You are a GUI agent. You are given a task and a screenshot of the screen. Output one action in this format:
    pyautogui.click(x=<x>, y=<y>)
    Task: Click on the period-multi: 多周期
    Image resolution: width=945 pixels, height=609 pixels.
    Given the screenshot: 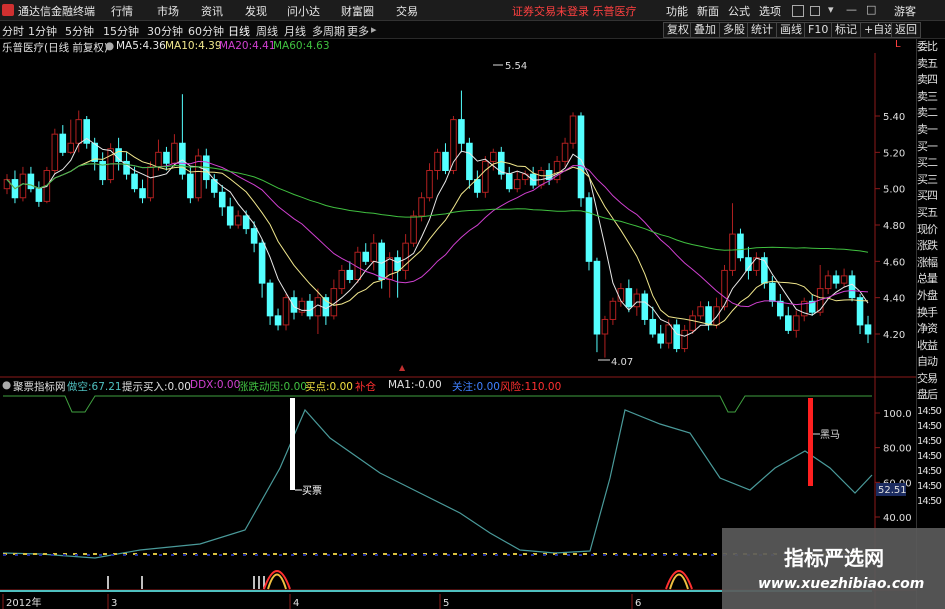 What is the action you would take?
    pyautogui.click(x=328, y=31)
    